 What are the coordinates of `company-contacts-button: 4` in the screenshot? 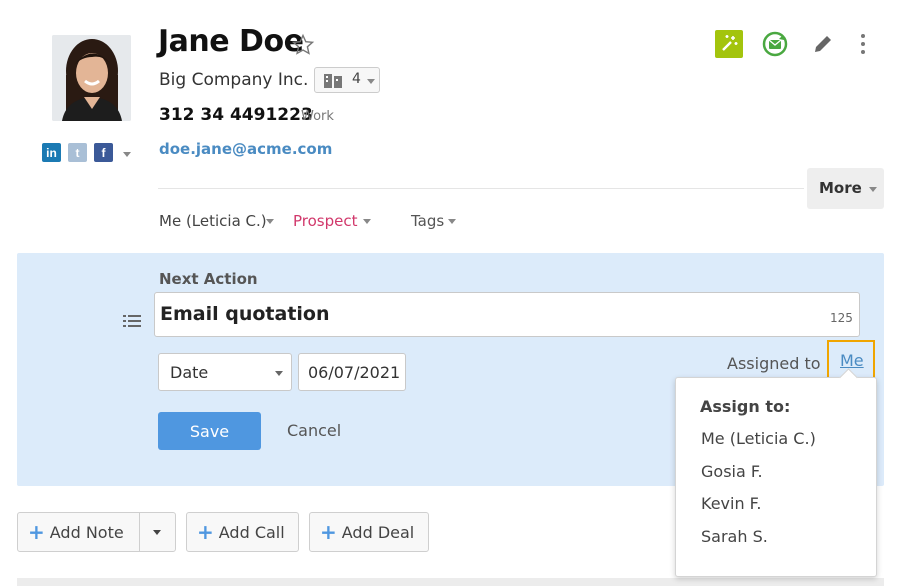 It's located at (347, 80).